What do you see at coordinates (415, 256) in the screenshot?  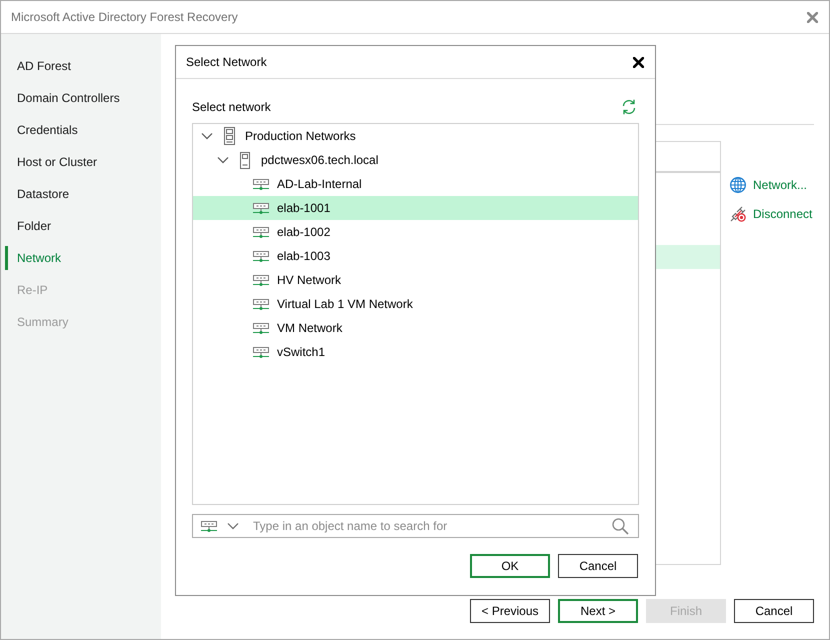 I see `tree-item: elab-1003` at bounding box center [415, 256].